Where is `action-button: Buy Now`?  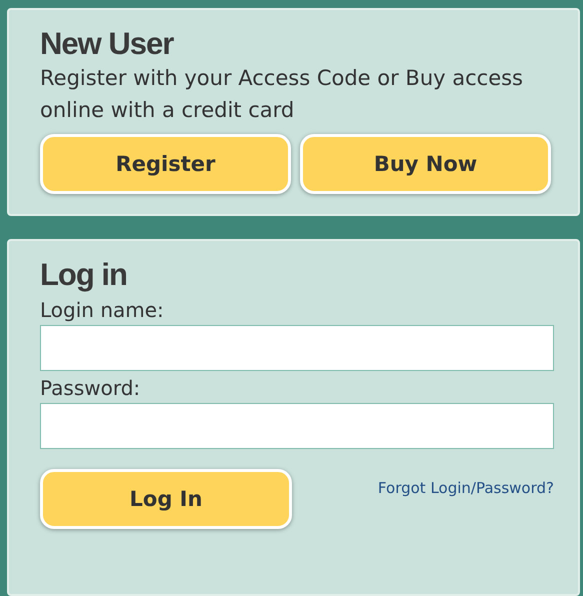 action-button: Buy Now is located at coordinates (425, 164).